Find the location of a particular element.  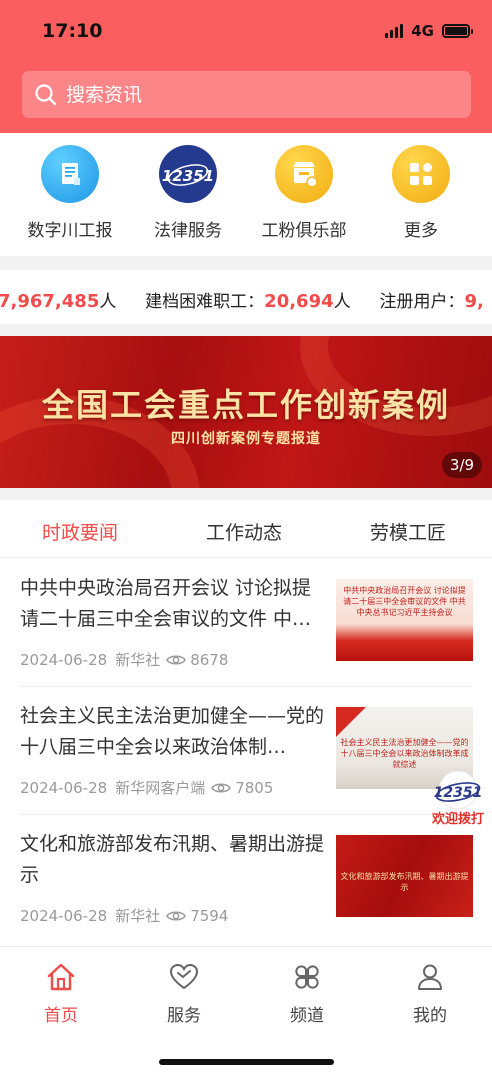

tab-label: 我的 is located at coordinates (430, 1016).